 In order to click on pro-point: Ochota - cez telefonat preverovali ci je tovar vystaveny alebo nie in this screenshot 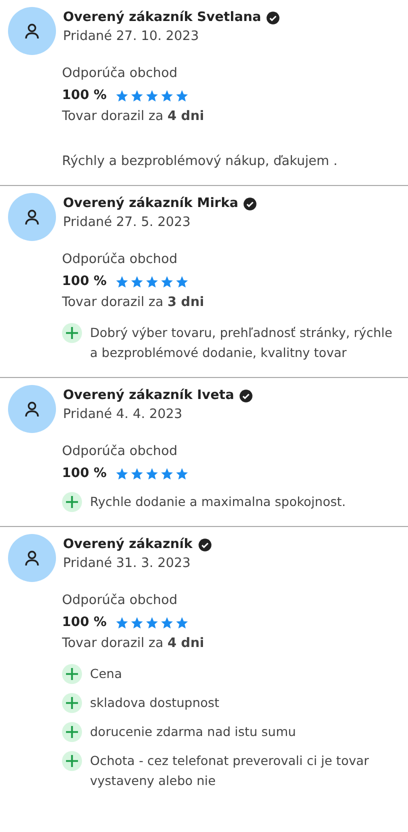, I will do `click(230, 771)`.